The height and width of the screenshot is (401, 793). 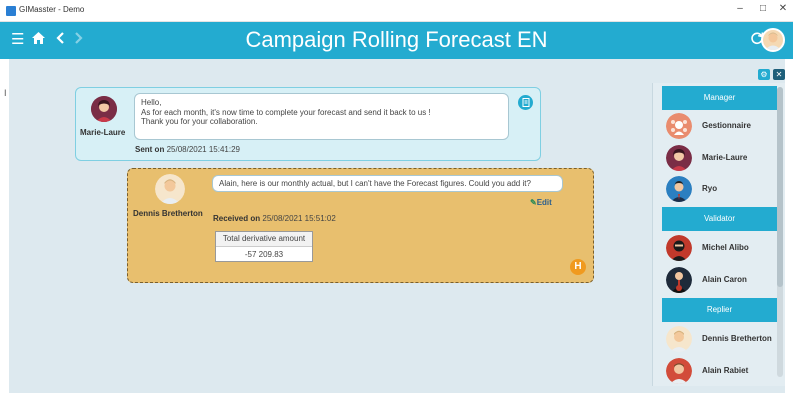 I want to click on participant-dennis-bretherton: Dennis Bretherton, so click(x=719, y=339).